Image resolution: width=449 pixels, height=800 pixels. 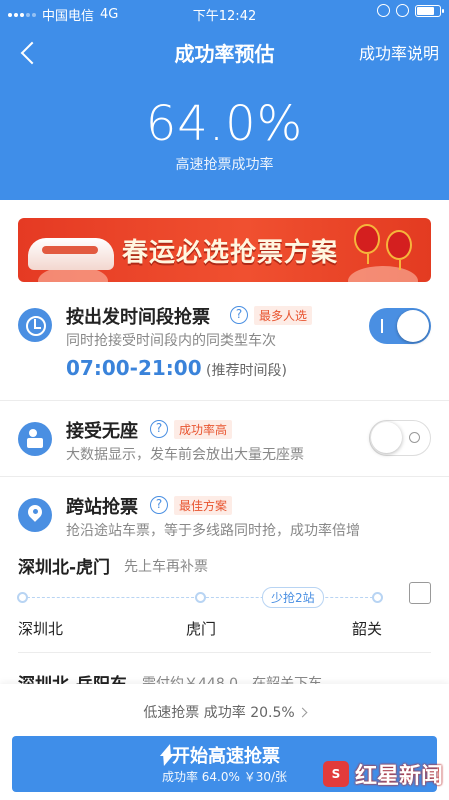 What do you see at coordinates (302, 712) in the screenshot?
I see `chevron-right-icon` at bounding box center [302, 712].